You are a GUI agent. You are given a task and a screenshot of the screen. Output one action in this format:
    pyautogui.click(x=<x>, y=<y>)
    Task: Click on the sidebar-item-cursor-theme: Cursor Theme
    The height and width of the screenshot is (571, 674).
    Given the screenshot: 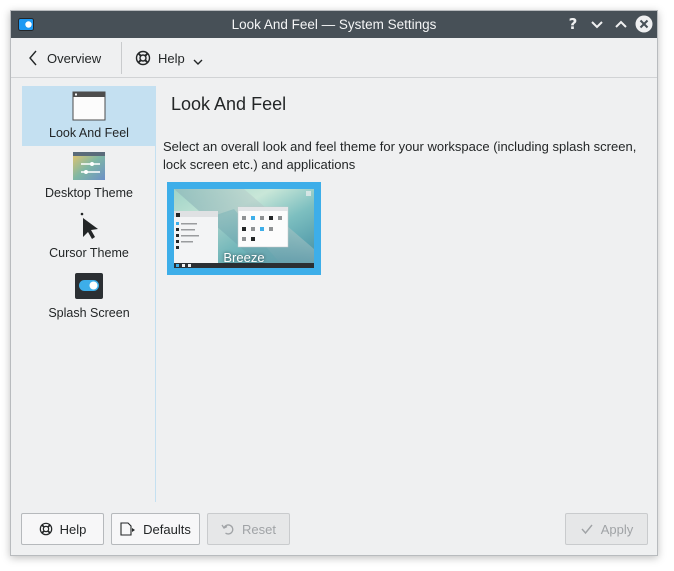 What is the action you would take?
    pyautogui.click(x=89, y=236)
    